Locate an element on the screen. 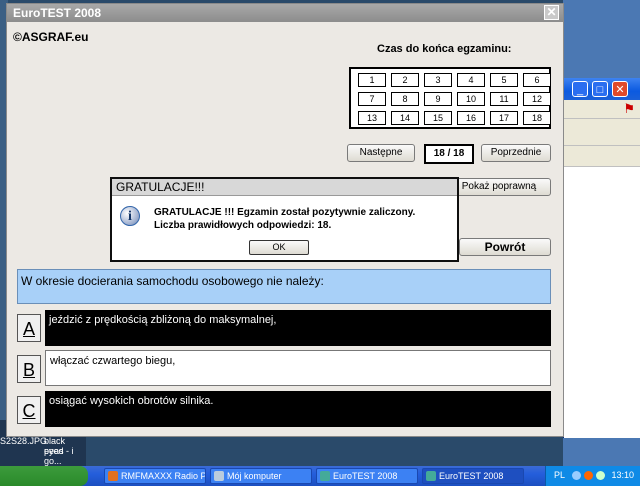  desktop-file-label: S2S28.JPG is located at coordinates (24, 441).